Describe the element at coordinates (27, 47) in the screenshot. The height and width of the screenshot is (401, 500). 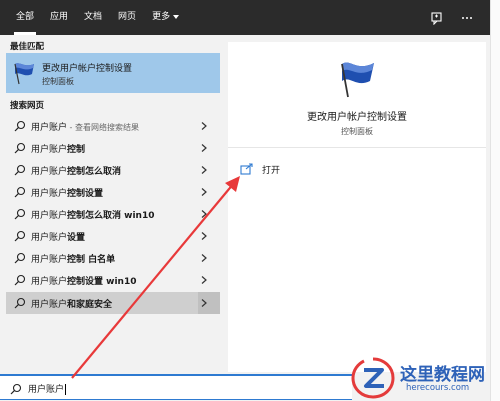
I see `best-match-heading: 最佳匹配` at that location.